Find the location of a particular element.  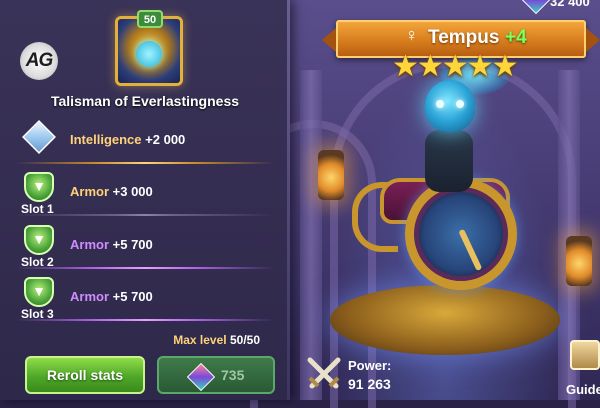

hero-name: Tempus is located at coordinates (464, 37).